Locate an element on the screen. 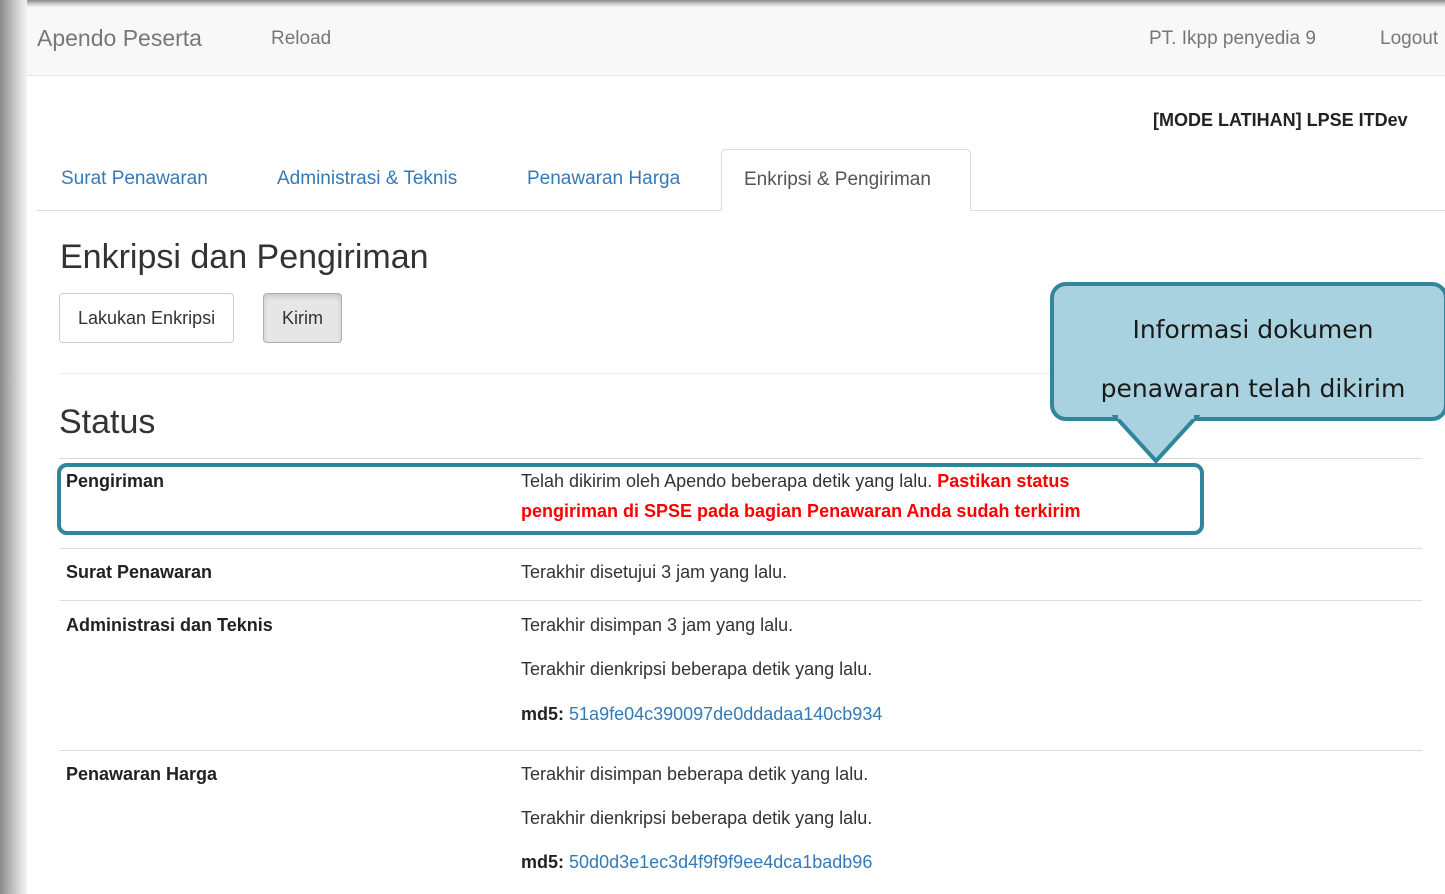 The width and height of the screenshot is (1445, 894). tab-surat-penawaran: Surat Penawaran is located at coordinates (134, 180).